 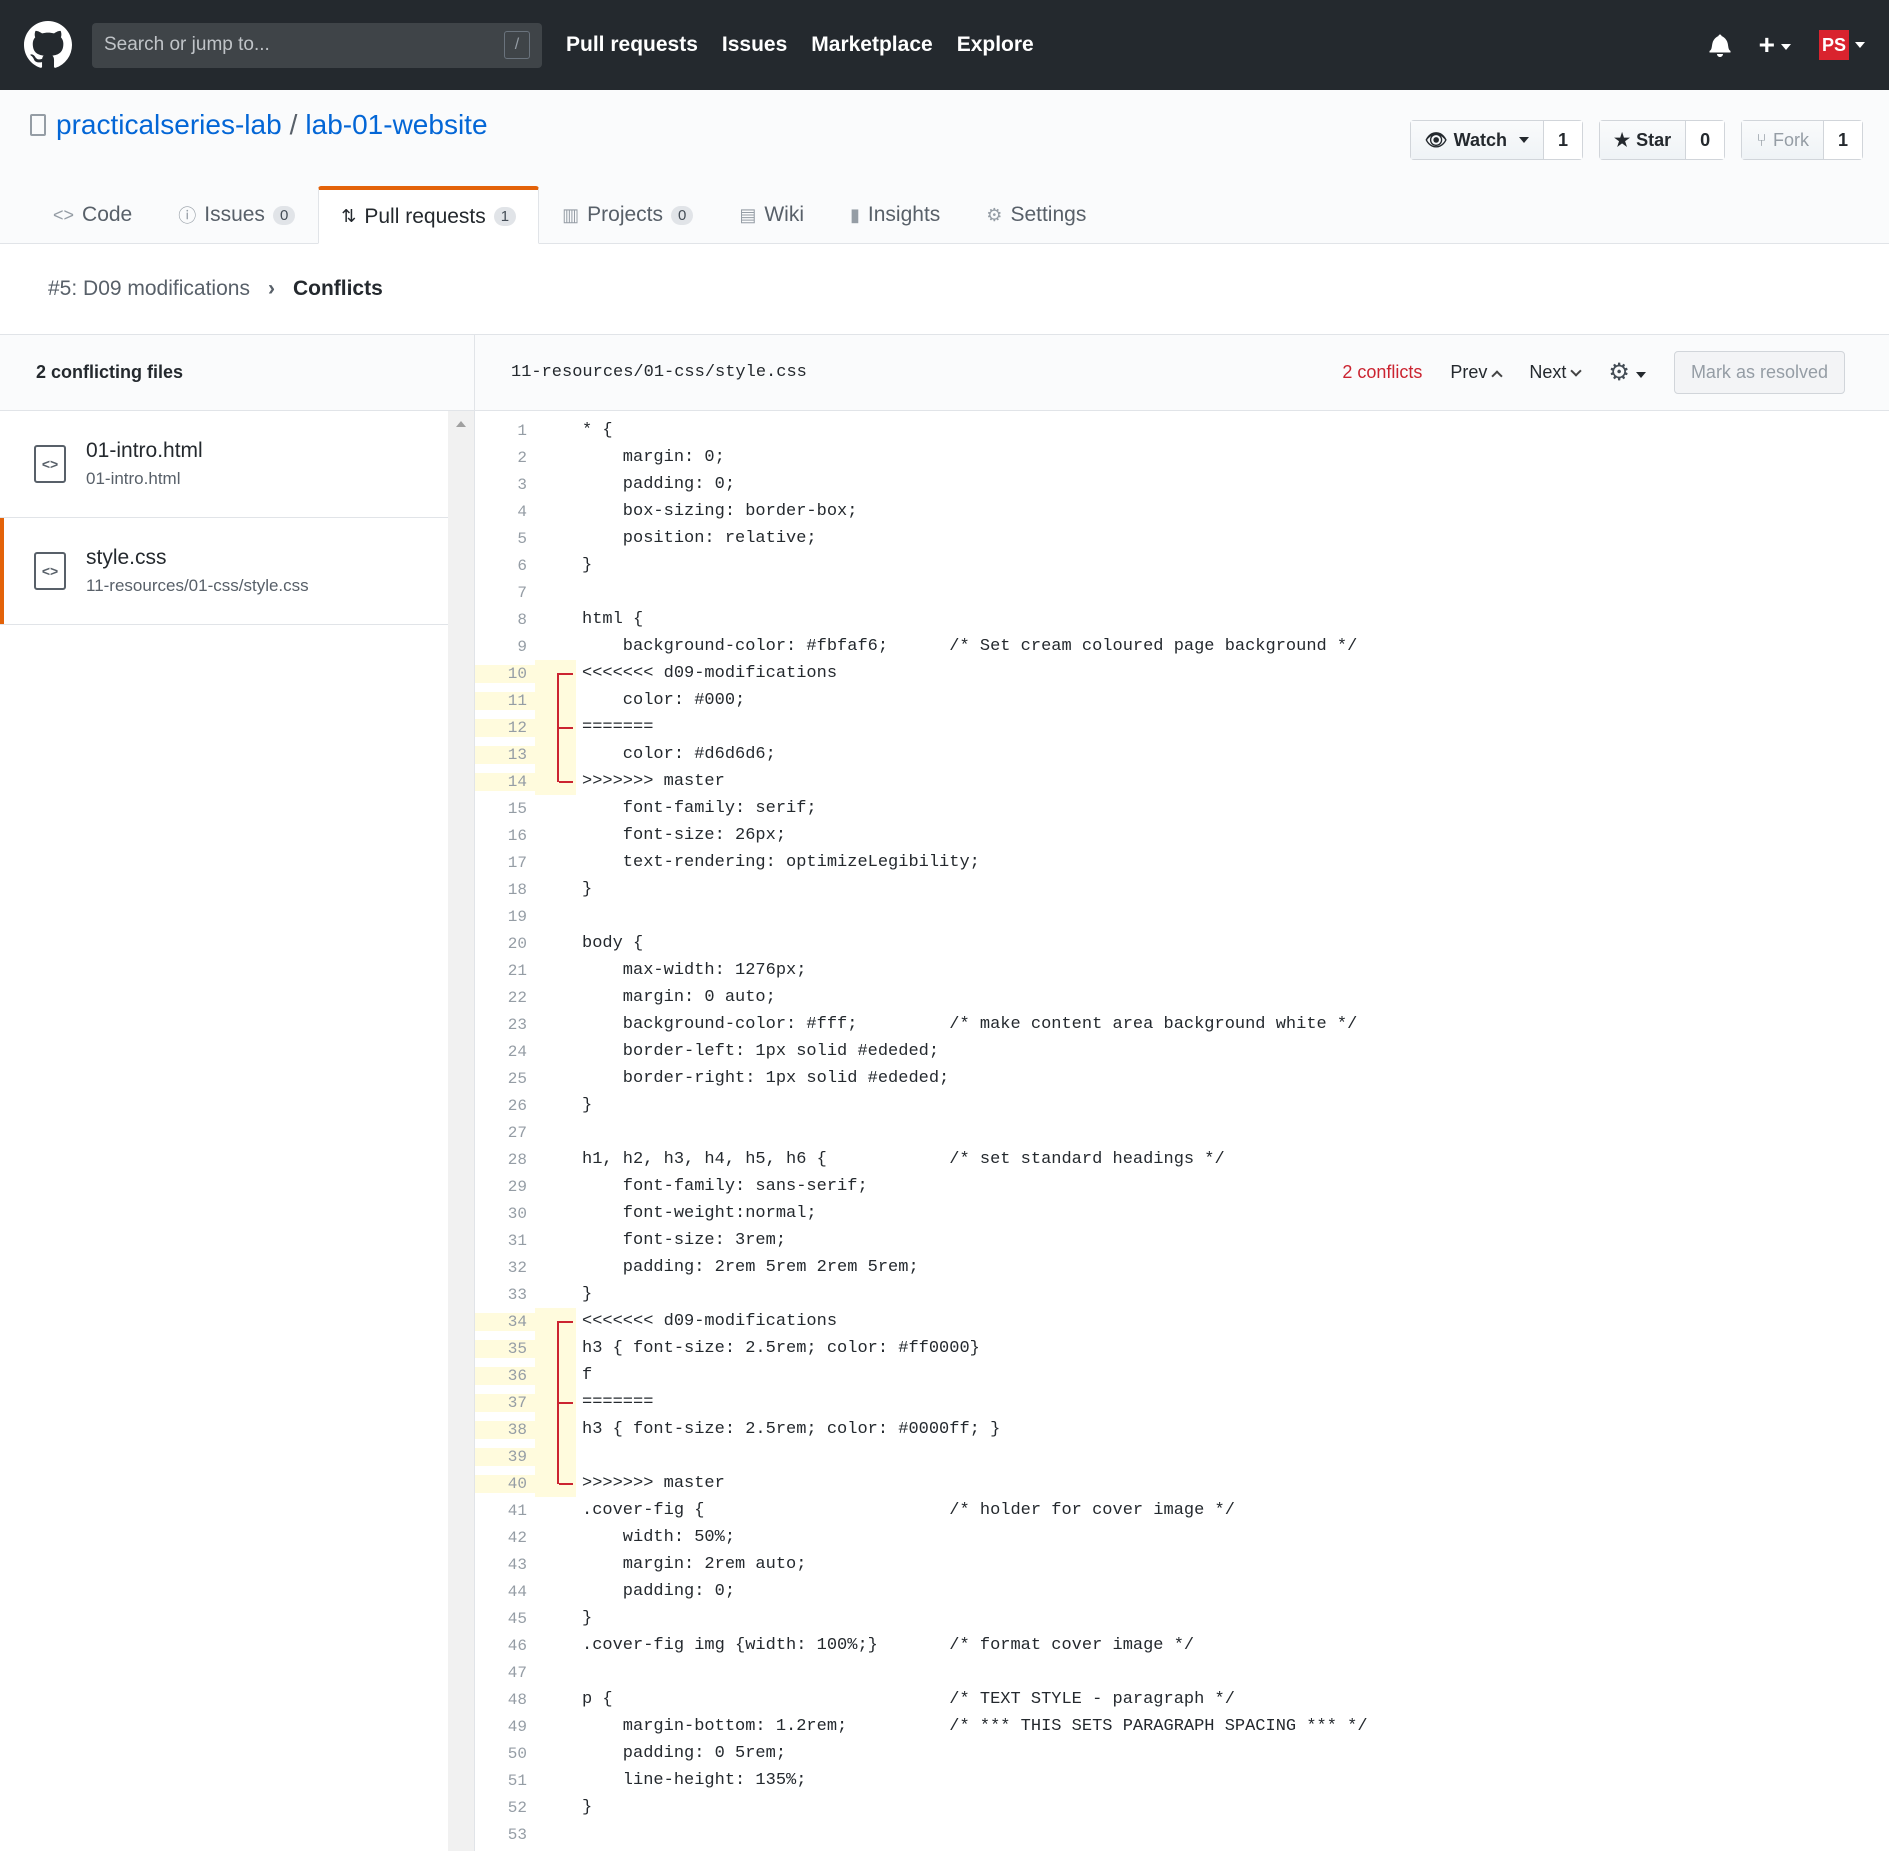 I want to click on code-line: 3 padding: 0;, so click(x=1182, y=484).